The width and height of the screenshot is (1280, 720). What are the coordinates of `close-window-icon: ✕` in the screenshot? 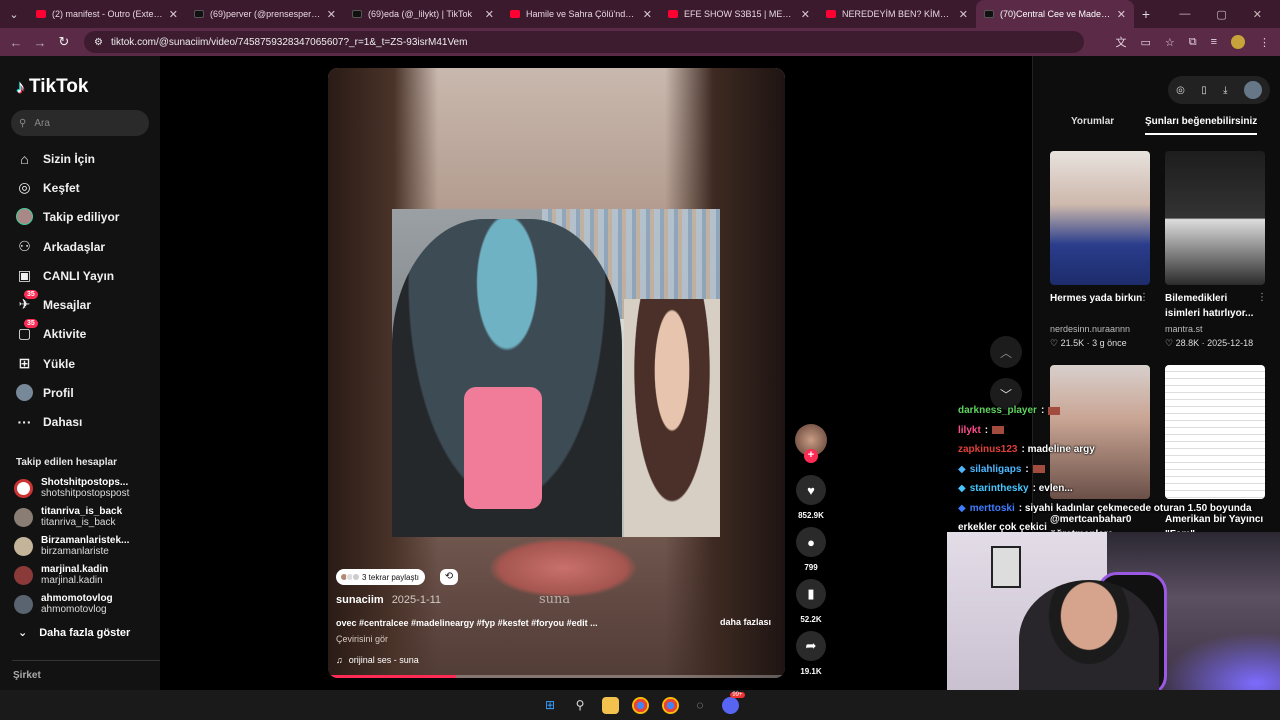 It's located at (1257, 14).